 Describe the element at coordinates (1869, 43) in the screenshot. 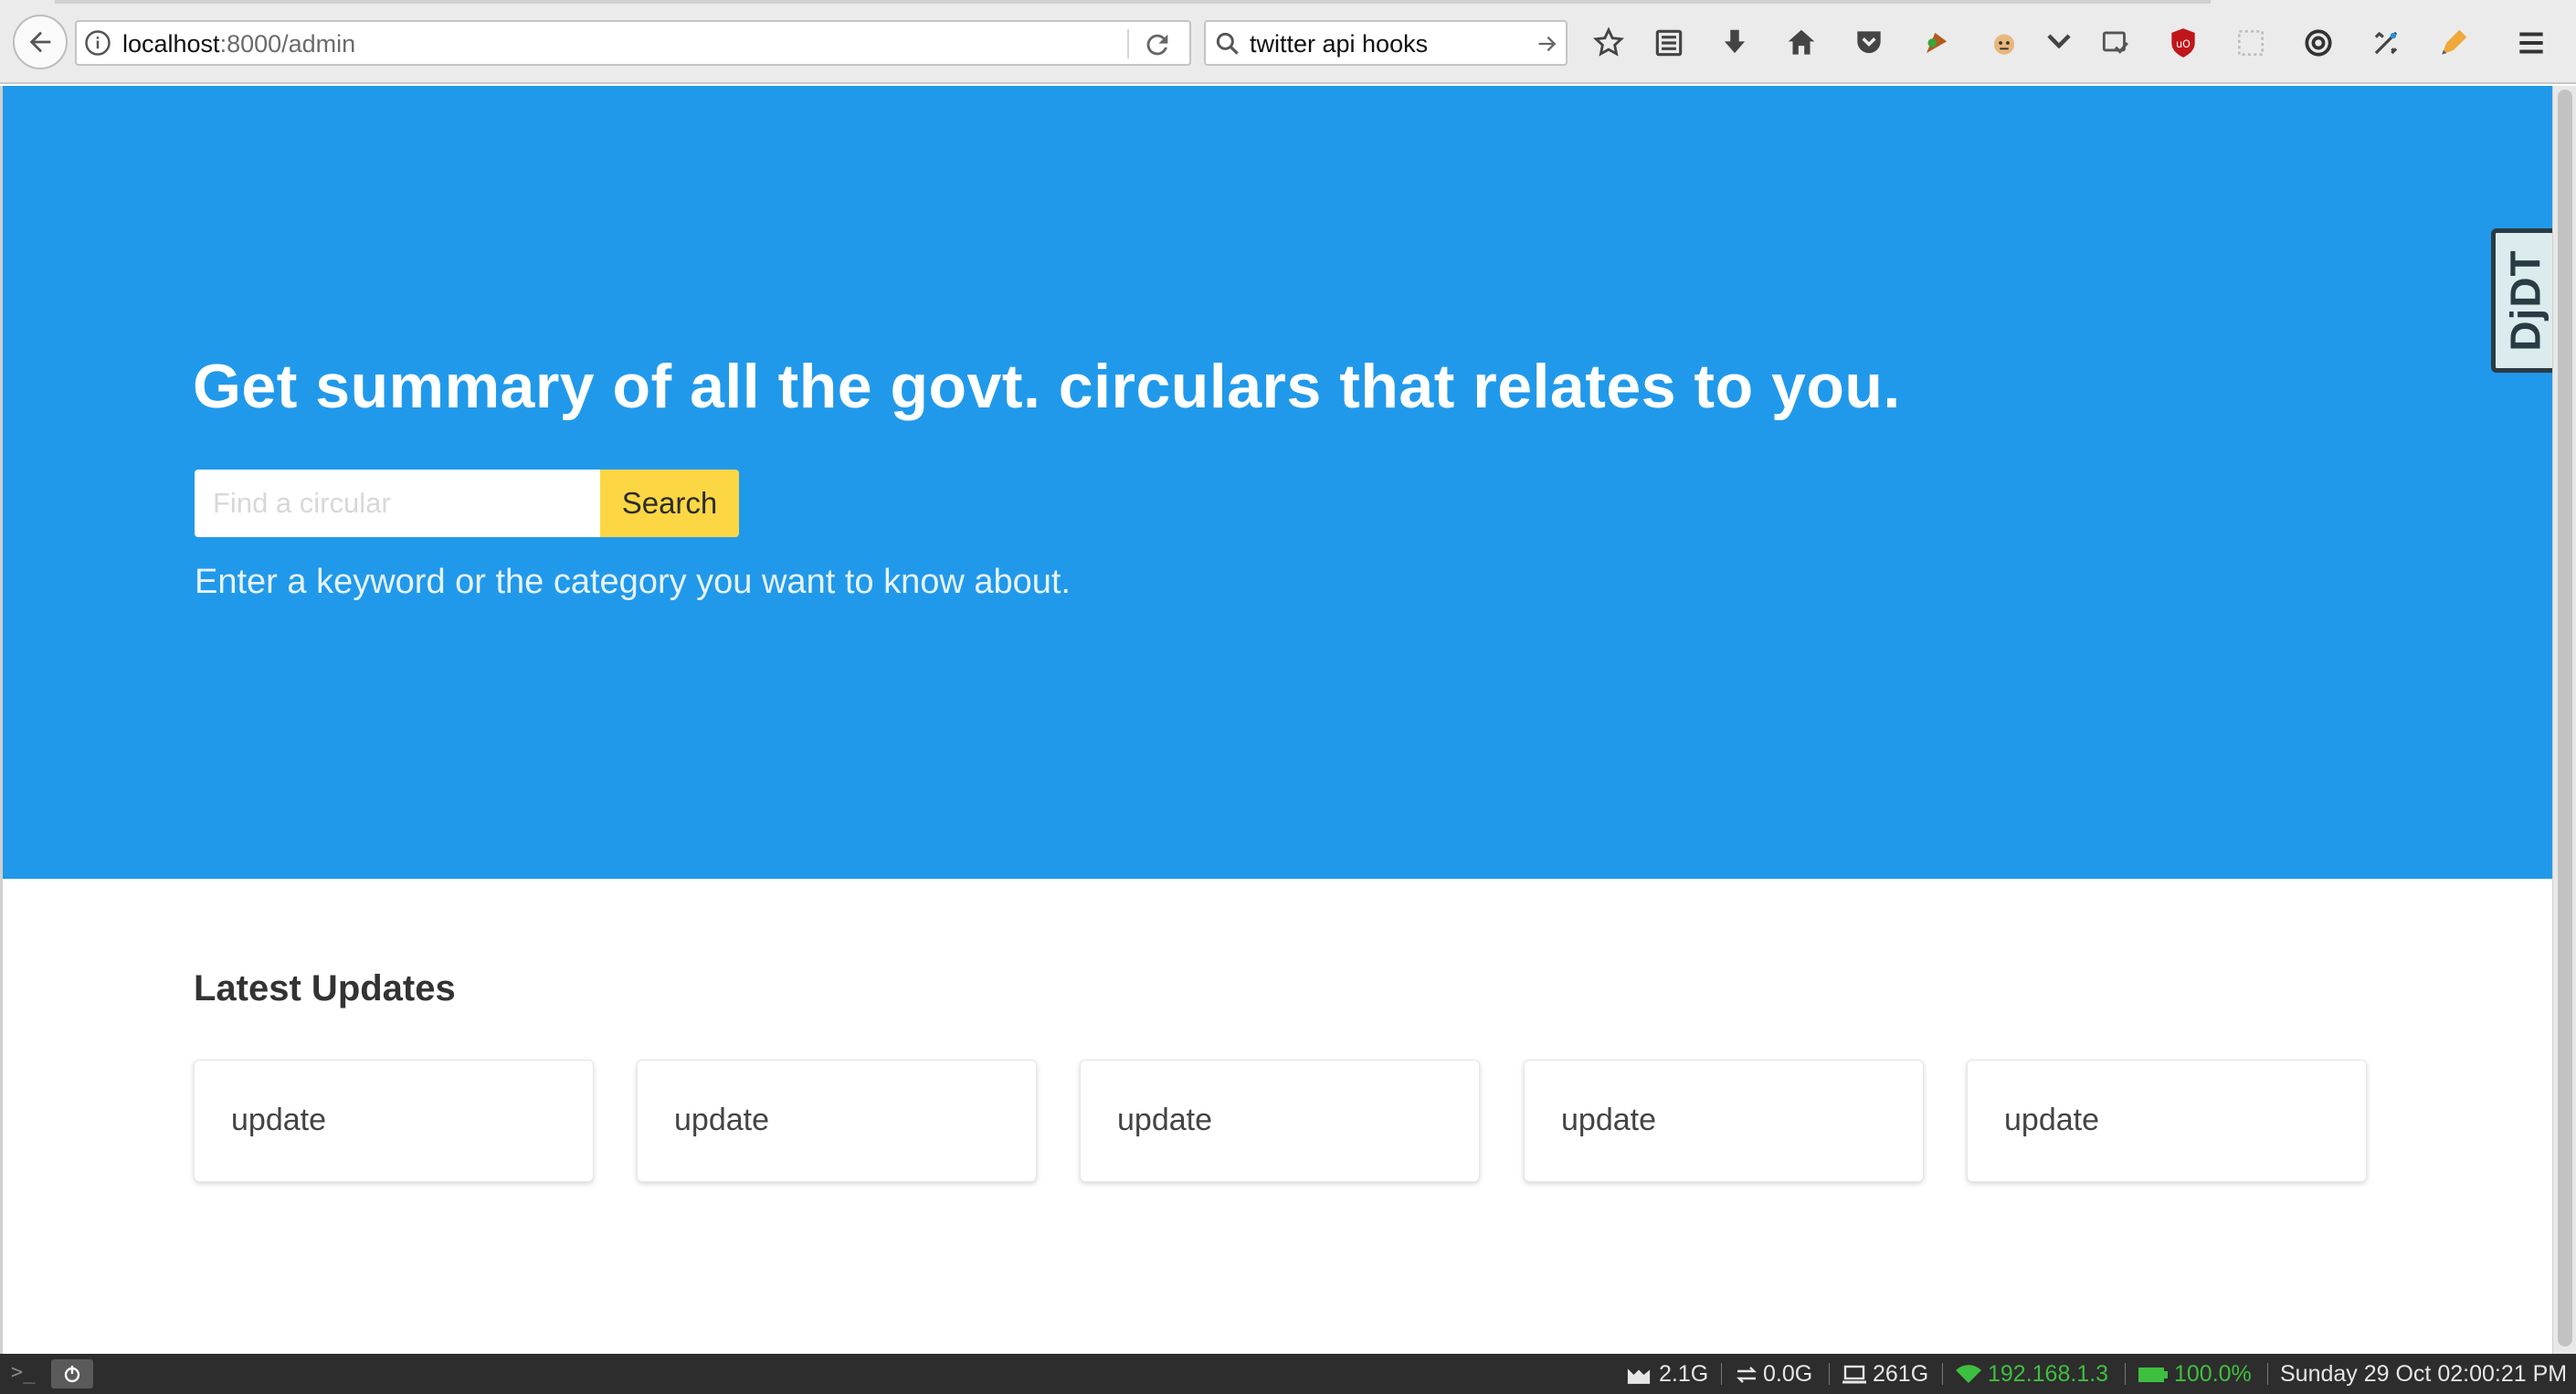

I see `pocket-icon` at that location.